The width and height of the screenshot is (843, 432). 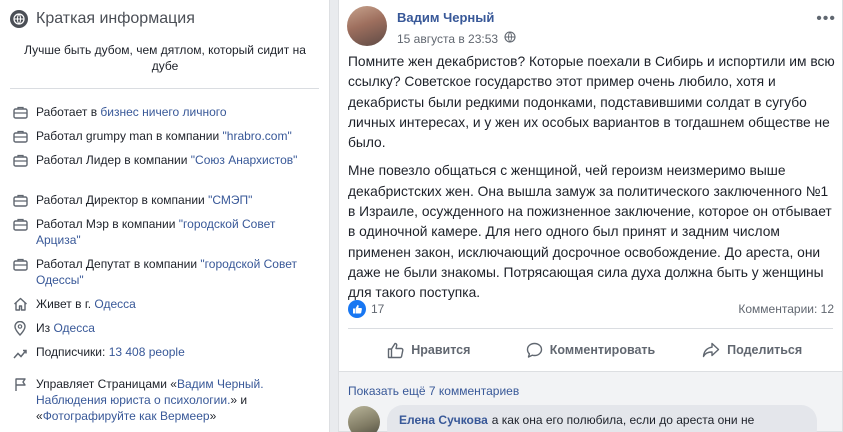 I want to click on intro-item-label: Живет в г., so click(x=65, y=304).